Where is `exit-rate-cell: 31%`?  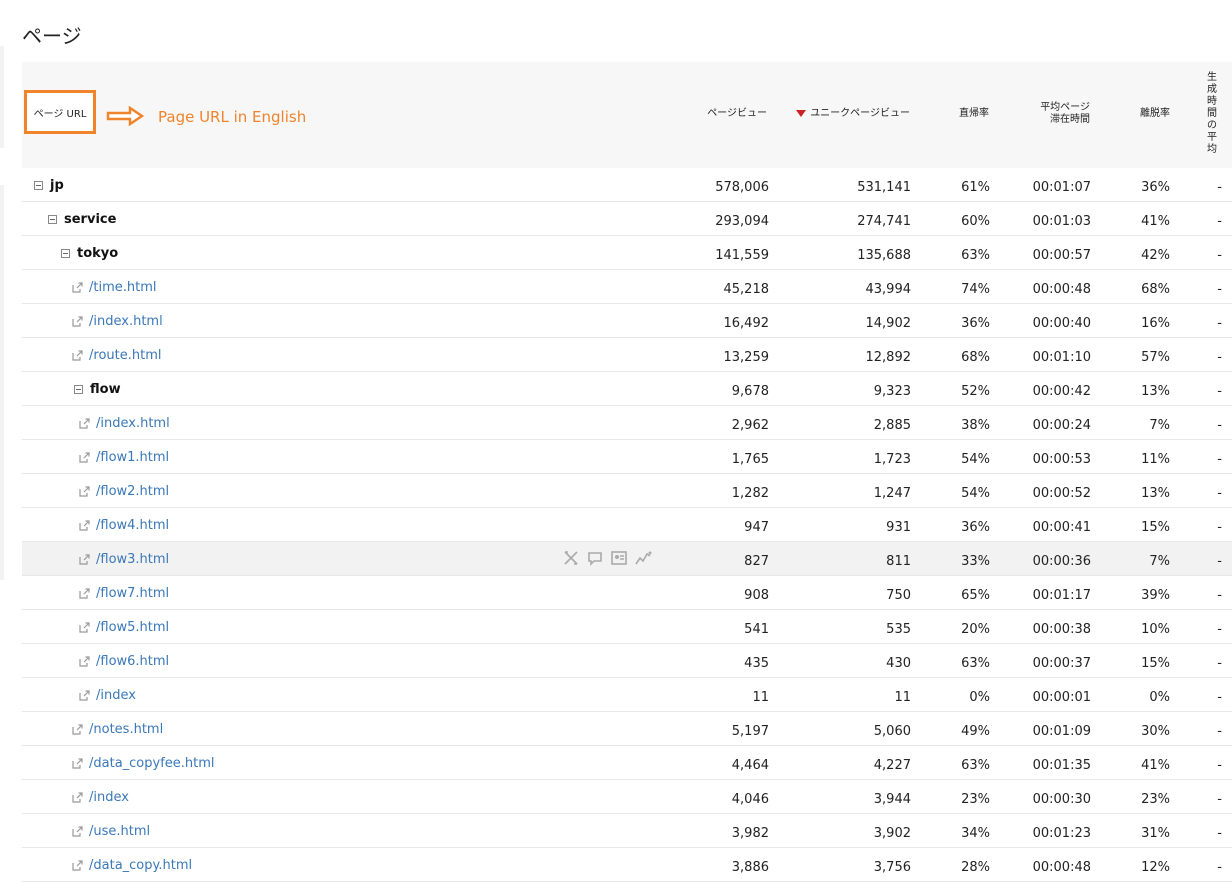
exit-rate-cell: 31% is located at coordinates (1155, 833).